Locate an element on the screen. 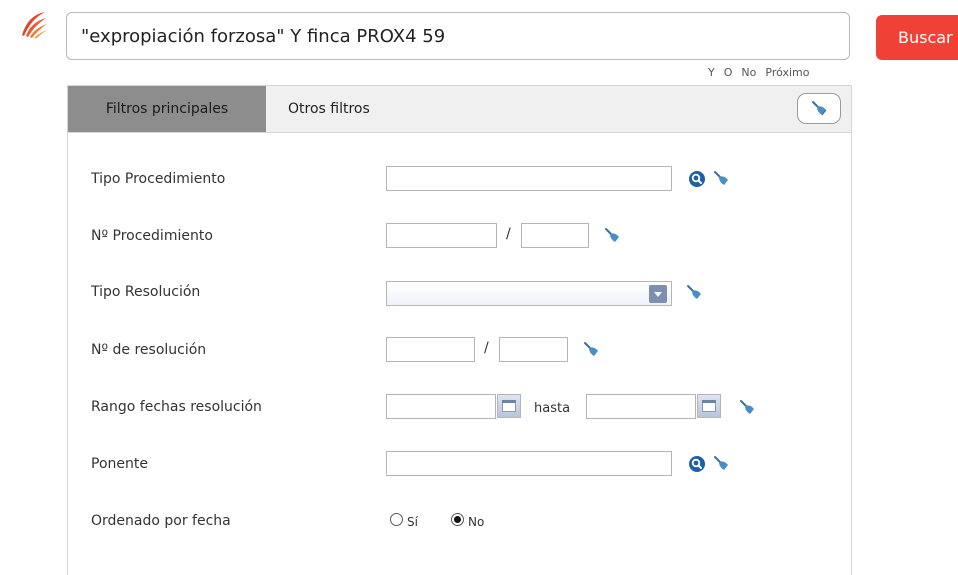  hasta-label: hasta is located at coordinates (552, 408).